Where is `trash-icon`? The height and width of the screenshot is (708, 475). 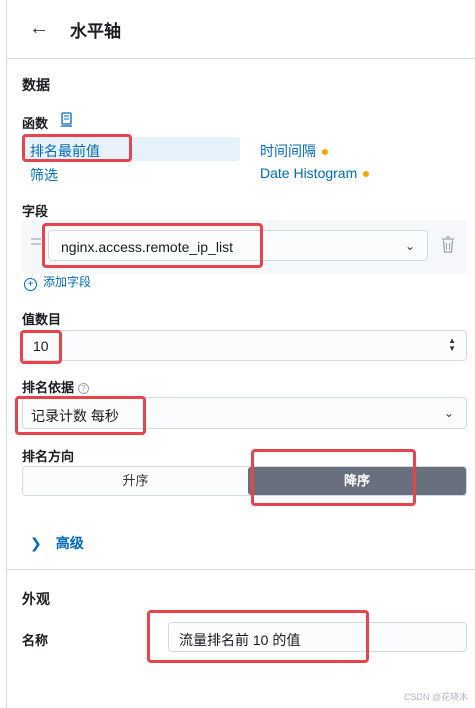 trash-icon is located at coordinates (448, 245).